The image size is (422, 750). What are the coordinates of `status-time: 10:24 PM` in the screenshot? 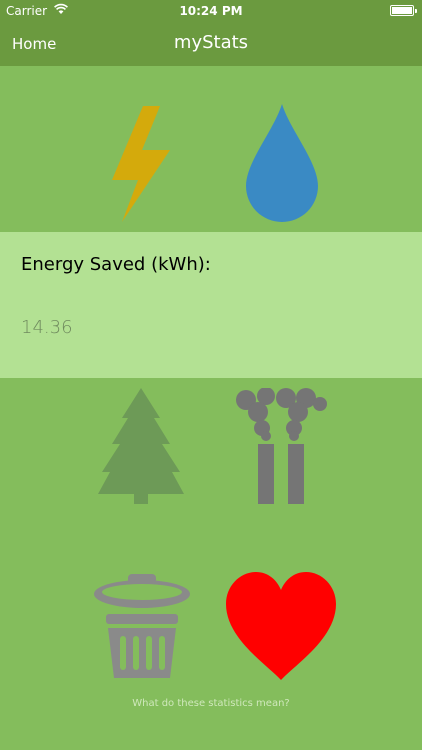 It's located at (211, 11).